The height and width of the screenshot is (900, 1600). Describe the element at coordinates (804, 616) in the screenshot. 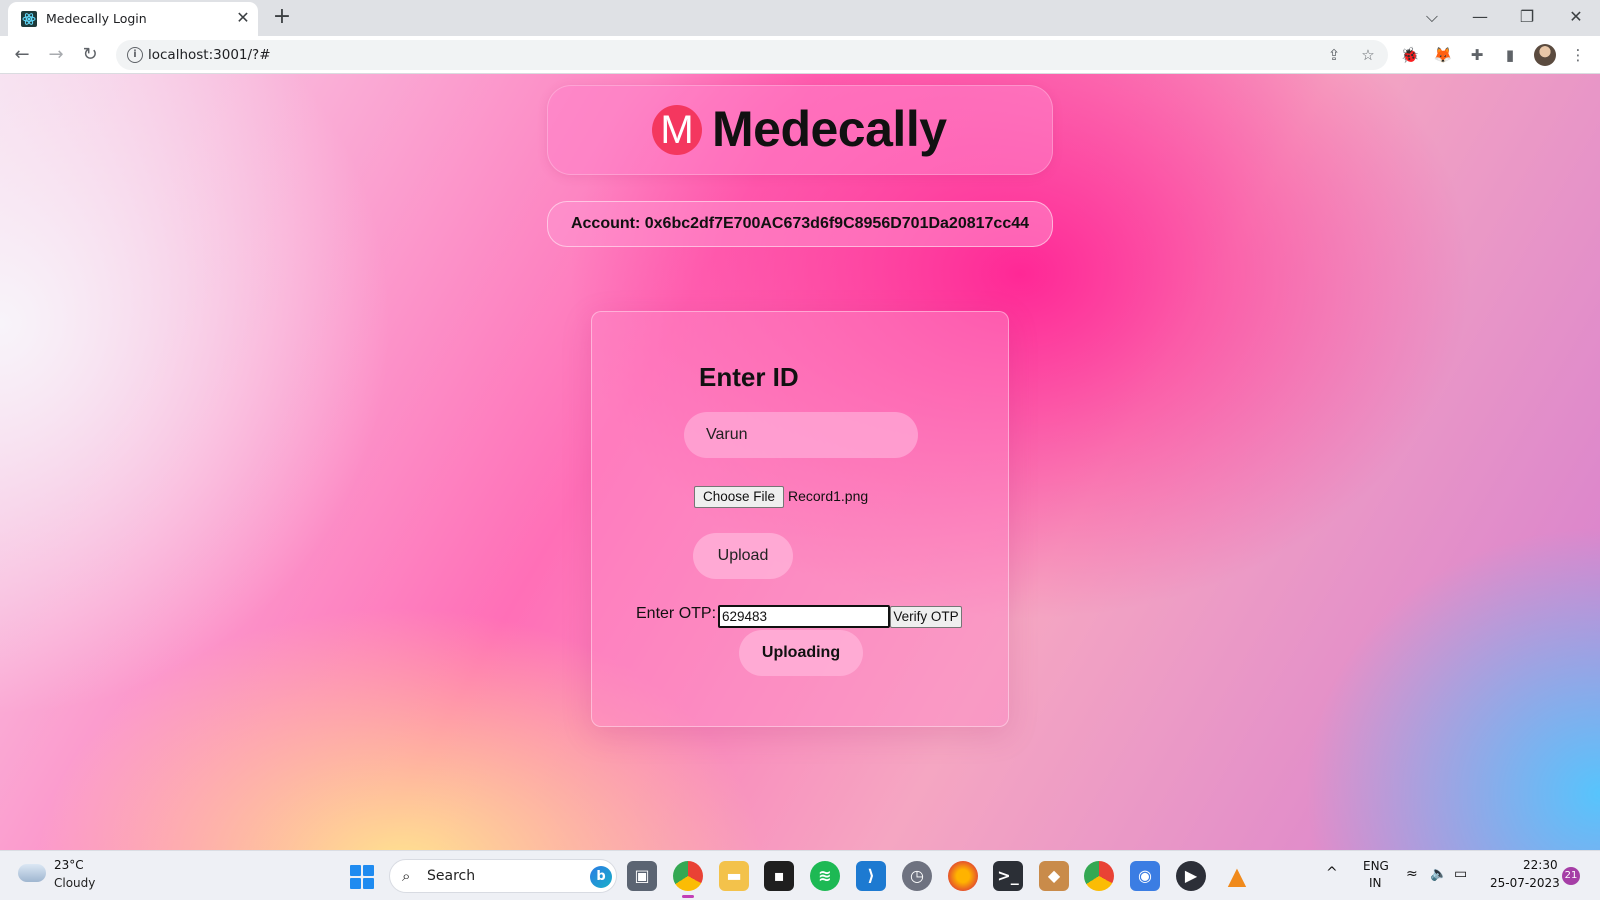

I see `otp-input` at that location.